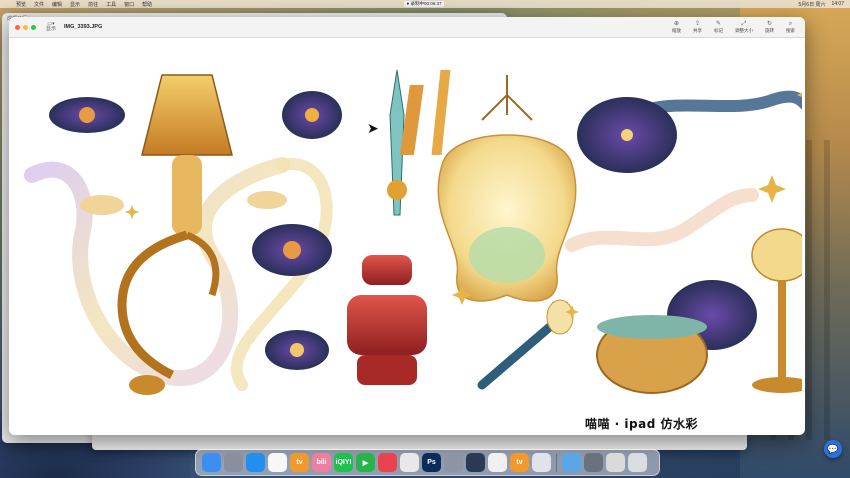  I want to click on dock-app-safari-icon, so click(255, 462).